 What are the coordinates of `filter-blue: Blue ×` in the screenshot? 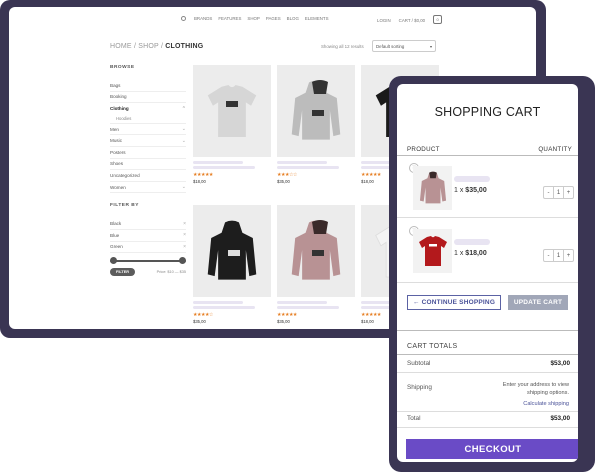 It's located at (148, 236).